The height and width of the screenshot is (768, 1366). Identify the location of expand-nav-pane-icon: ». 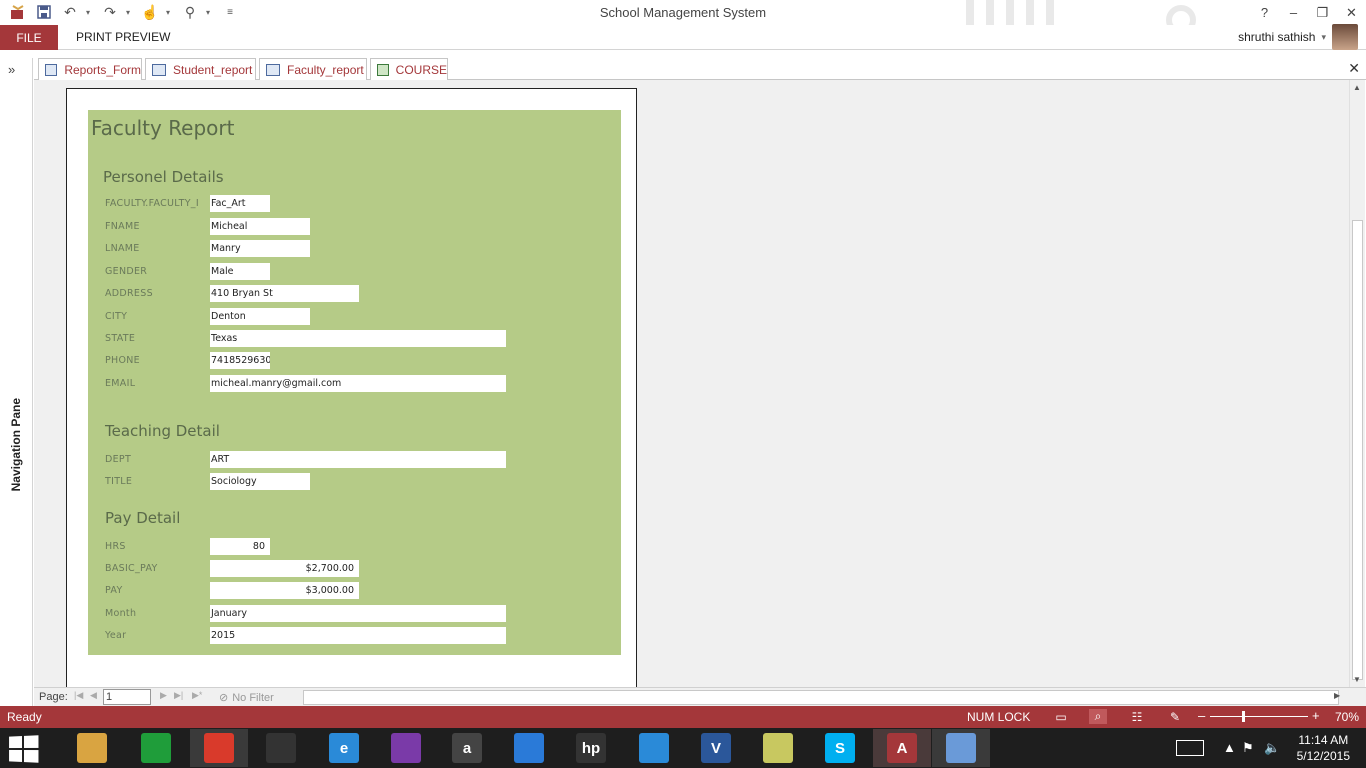
(11, 69).